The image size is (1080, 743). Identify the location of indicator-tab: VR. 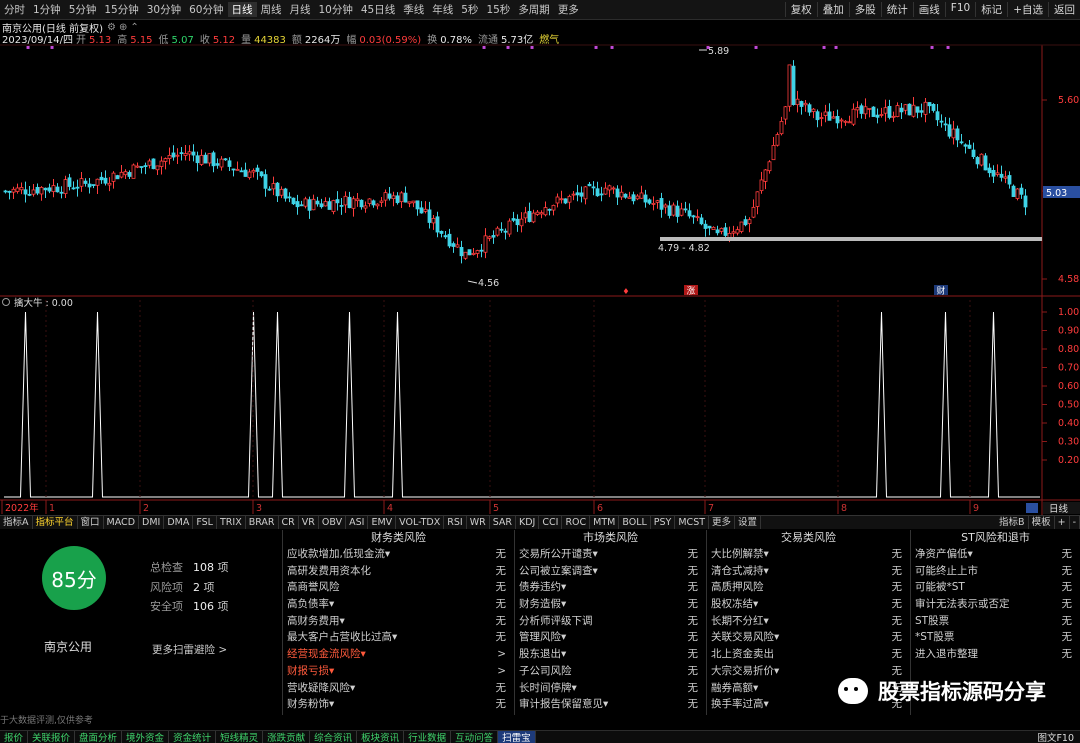
(309, 522).